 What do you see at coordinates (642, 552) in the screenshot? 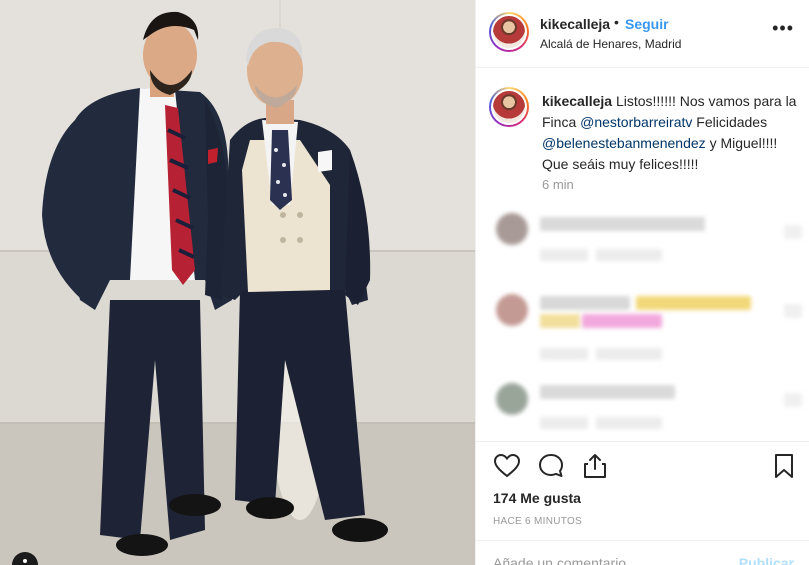
I see `add-comment-bar: Publicar` at bounding box center [642, 552].